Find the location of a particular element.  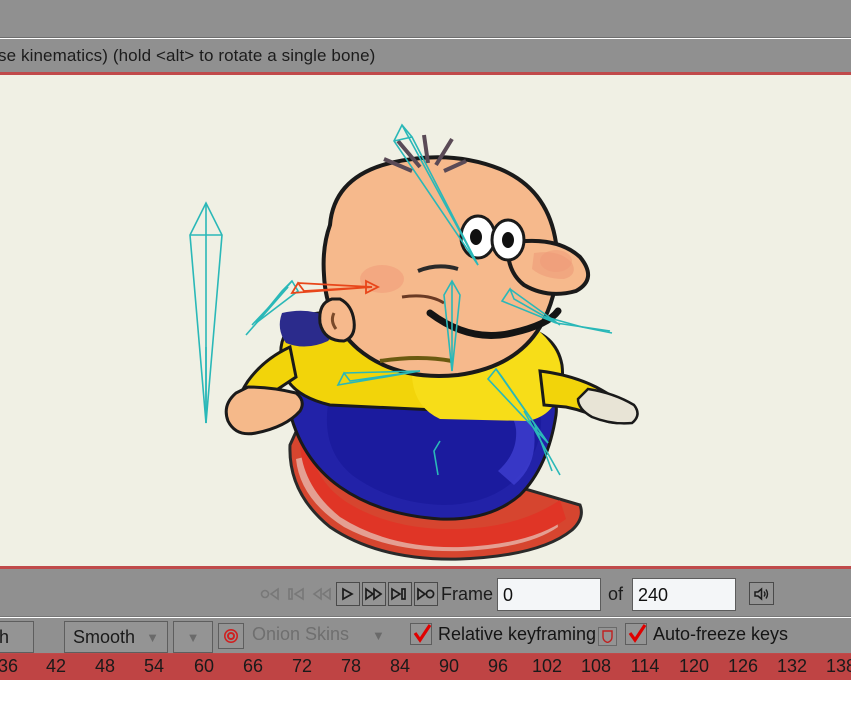

sound-icon is located at coordinates (761, 593).